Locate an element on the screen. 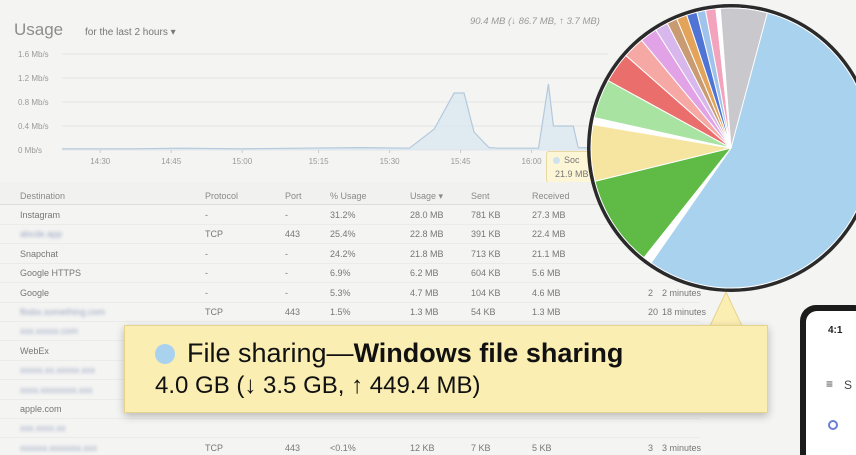 The height and width of the screenshot is (455, 856). cell-recv: 5 KB is located at coordinates (542, 447).